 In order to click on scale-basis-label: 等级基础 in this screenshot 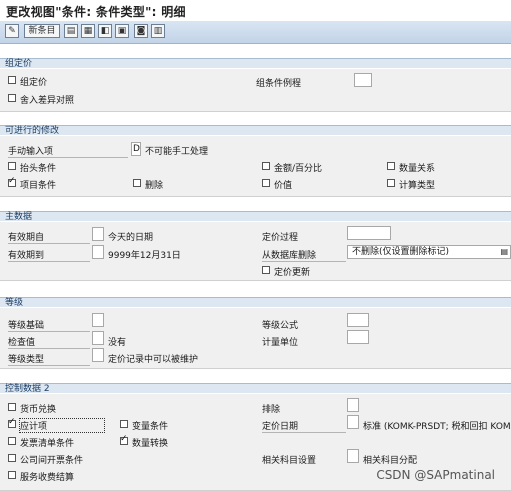, I will do `click(49, 325)`.